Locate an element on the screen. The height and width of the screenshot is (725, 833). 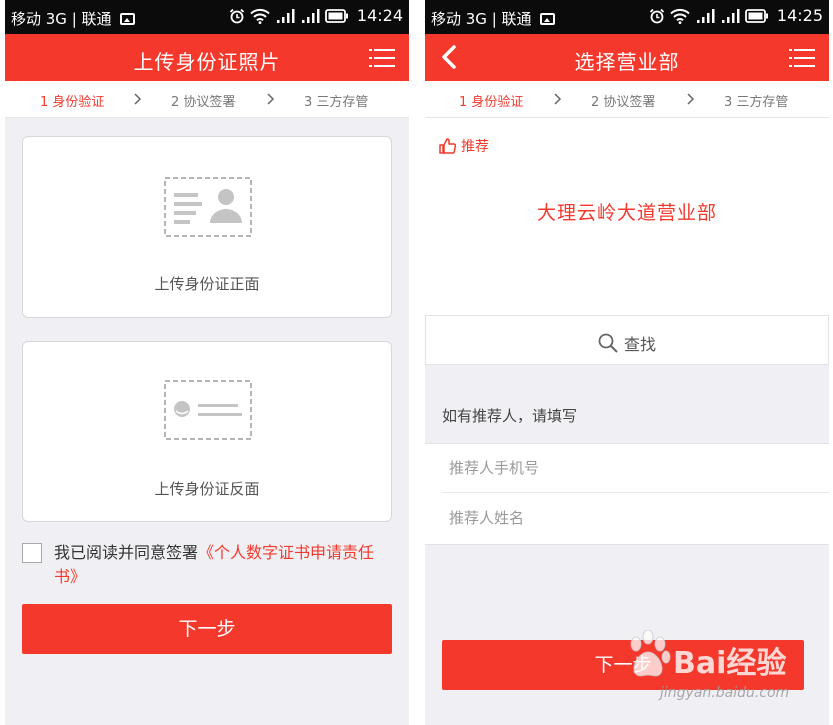
upload-id-front-card: 上传身份证正面 is located at coordinates (207, 227).